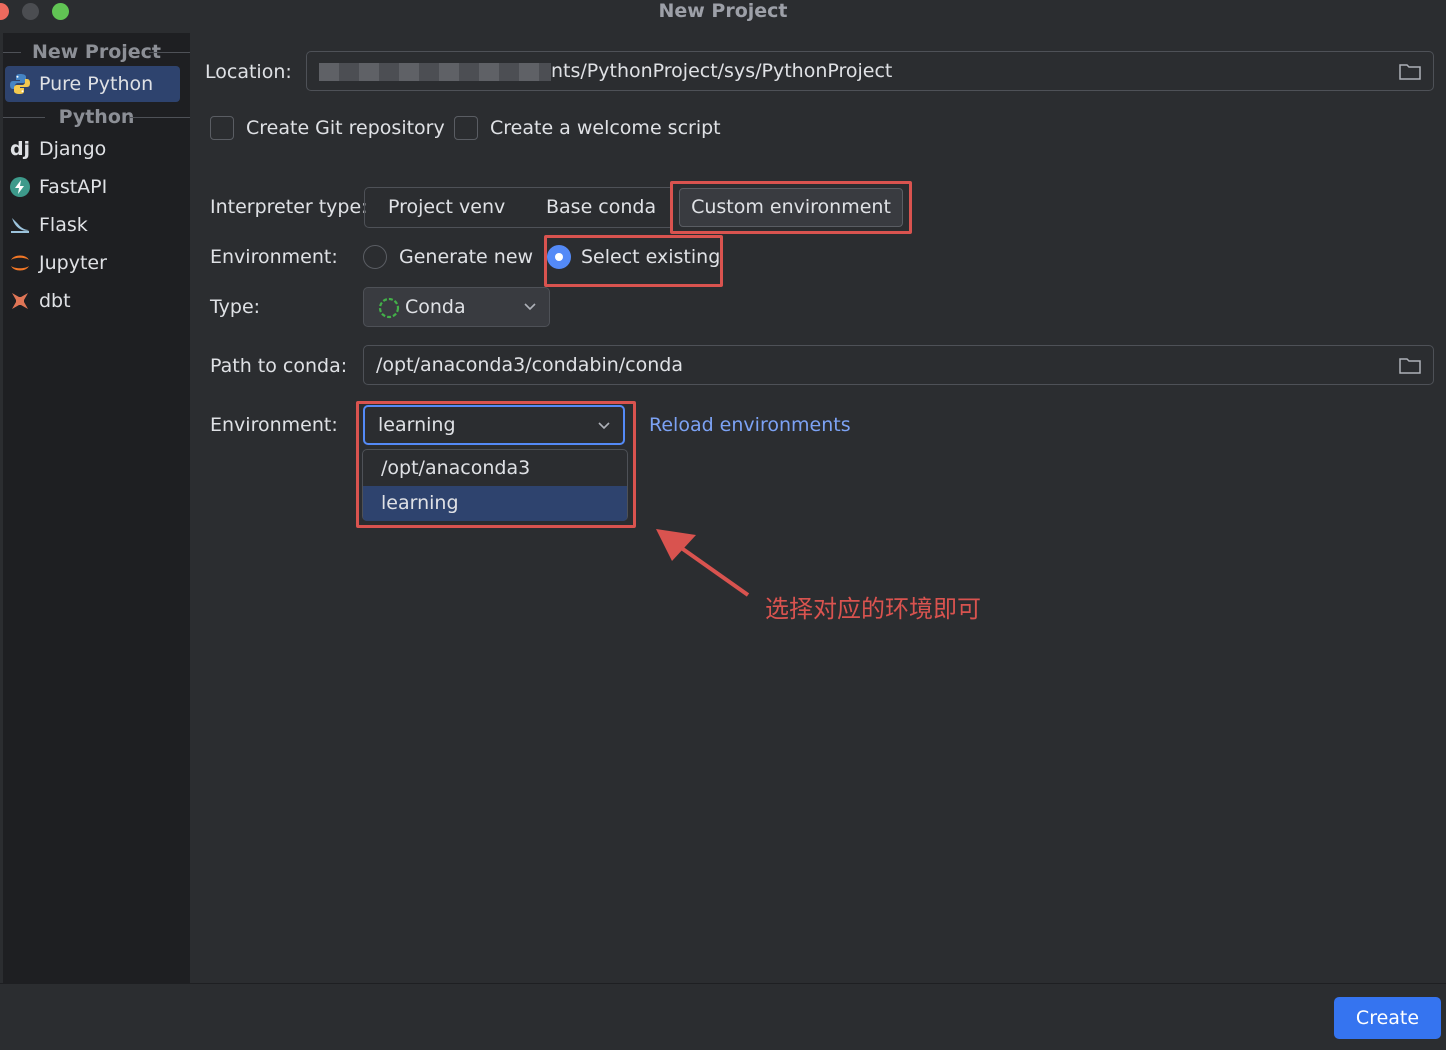  Describe the element at coordinates (274, 257) in the screenshot. I see `environment-mode-label: Environment:` at that location.